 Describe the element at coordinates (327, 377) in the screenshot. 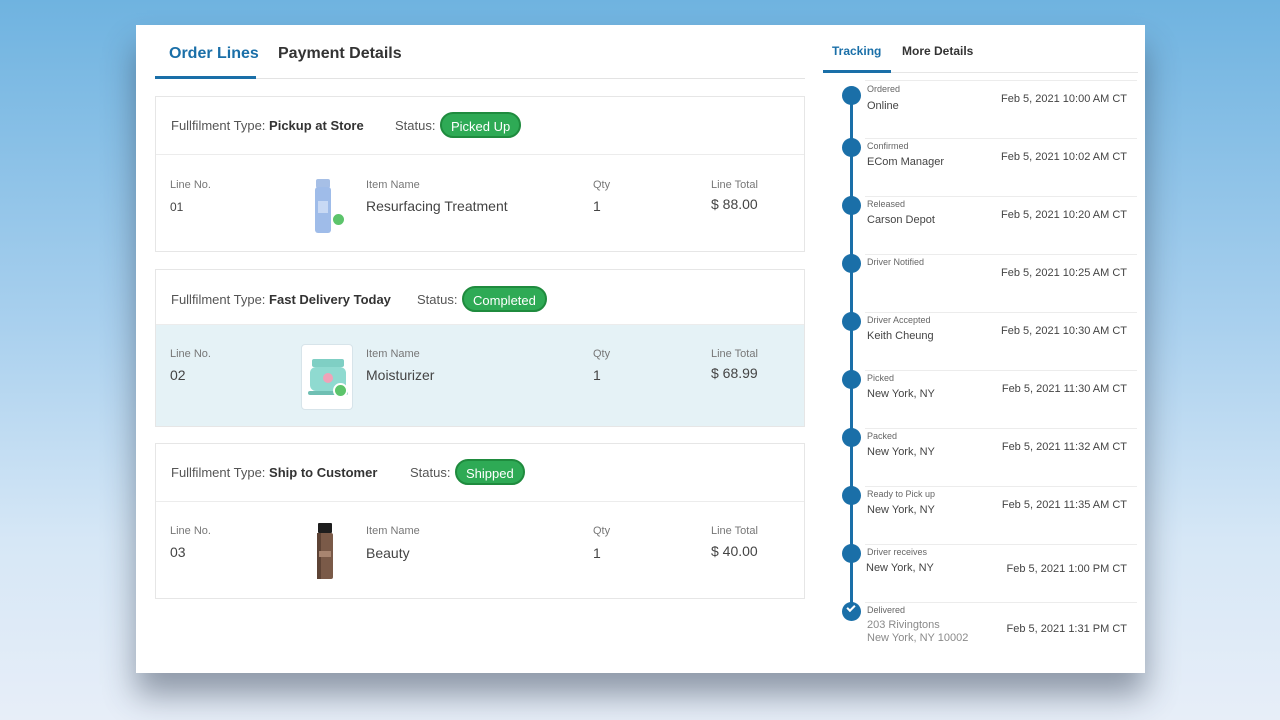

I see `cream-jar-icon` at that location.